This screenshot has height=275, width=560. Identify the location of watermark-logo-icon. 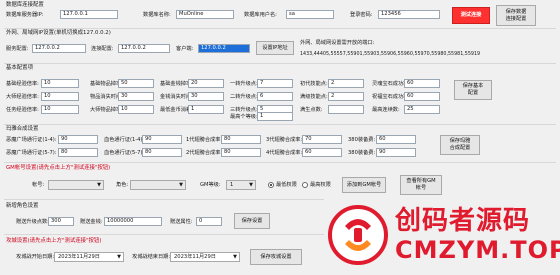
(358, 235).